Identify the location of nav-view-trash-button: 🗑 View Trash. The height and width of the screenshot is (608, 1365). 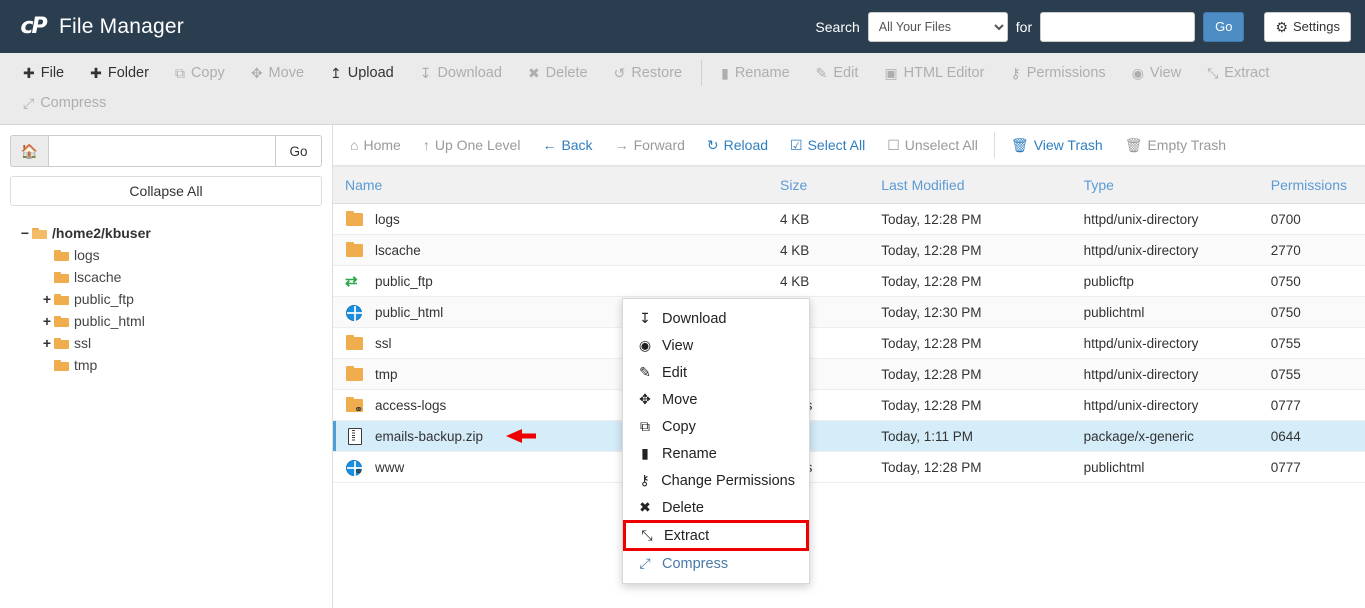
(1057, 145).